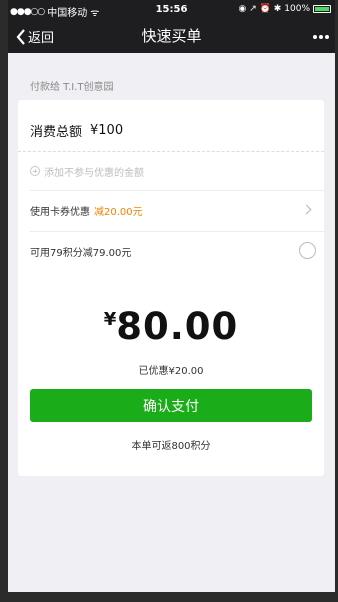 The image size is (338, 602). I want to click on dashed-divider, so click(171, 151).